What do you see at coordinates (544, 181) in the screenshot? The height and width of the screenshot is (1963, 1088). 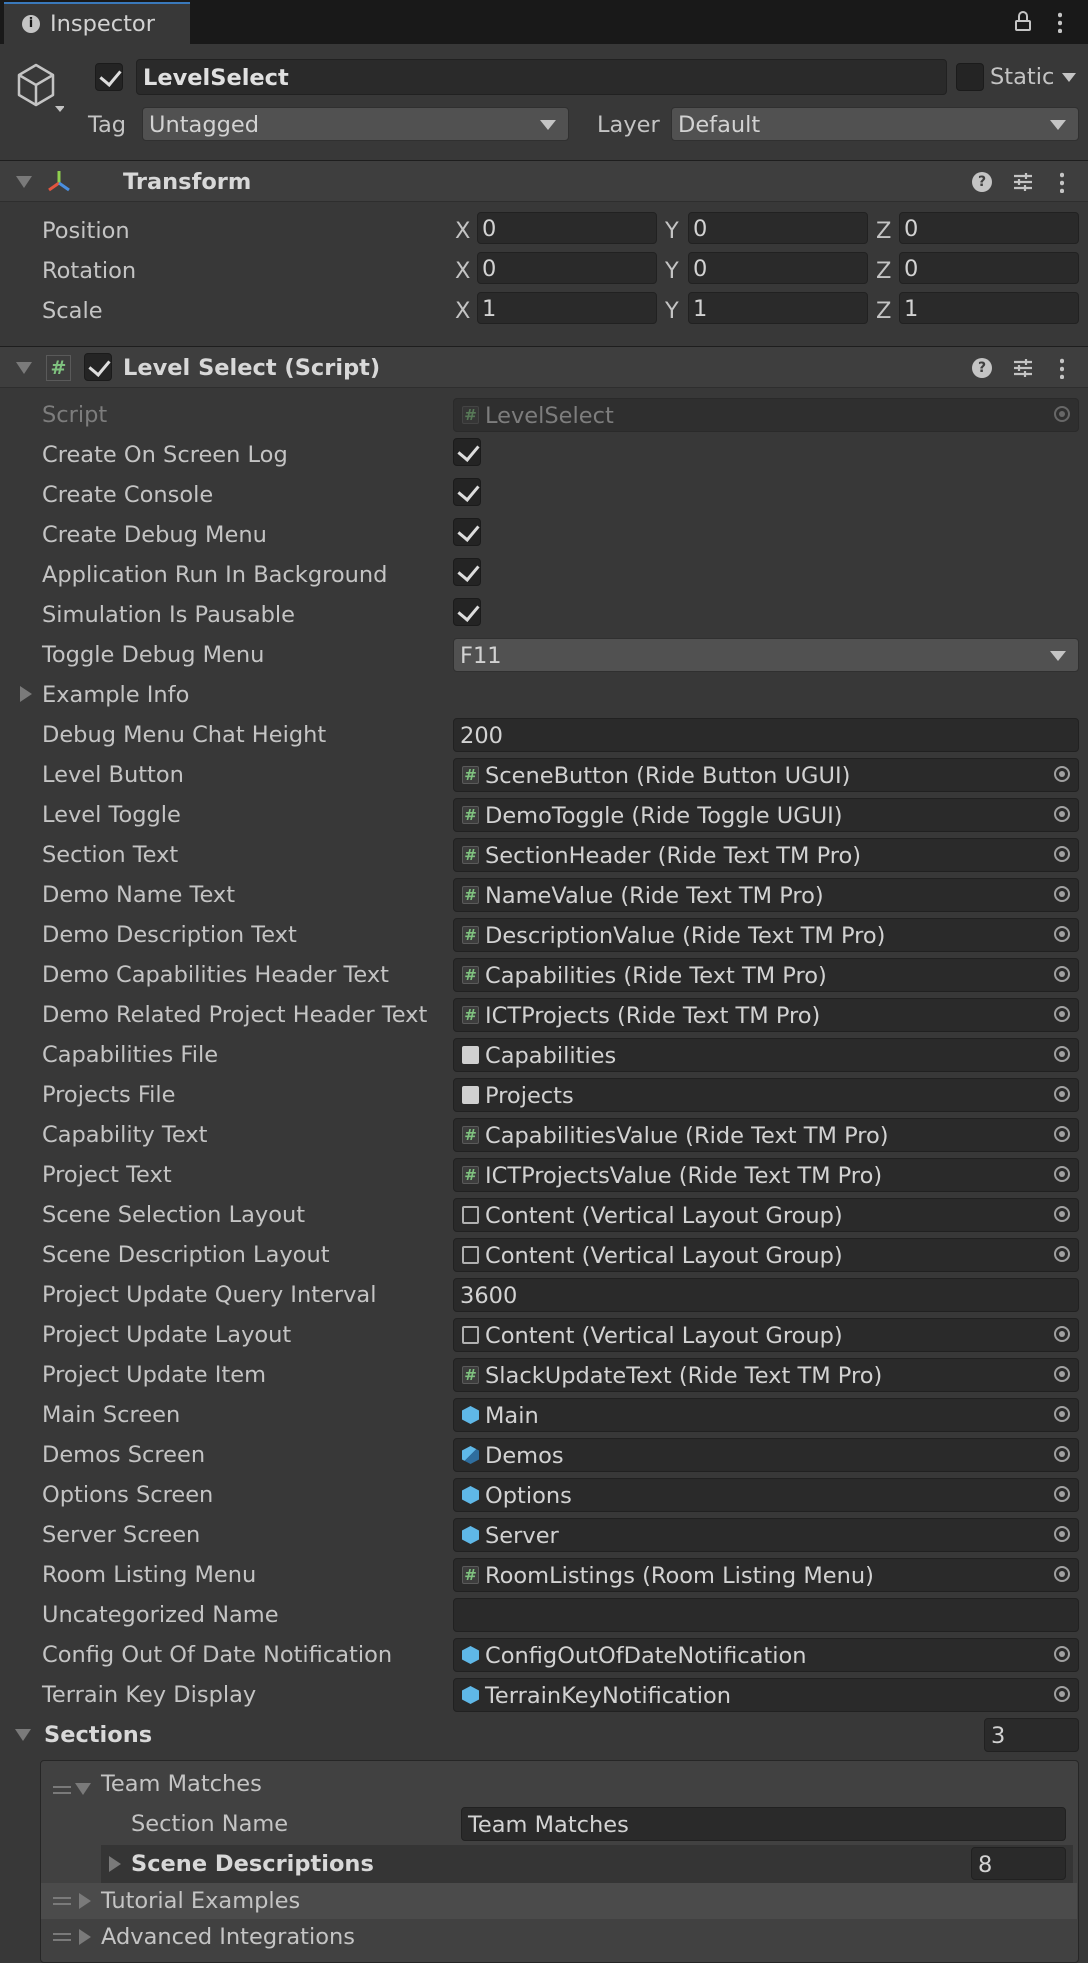 I see `transform-header: Transform ?` at bounding box center [544, 181].